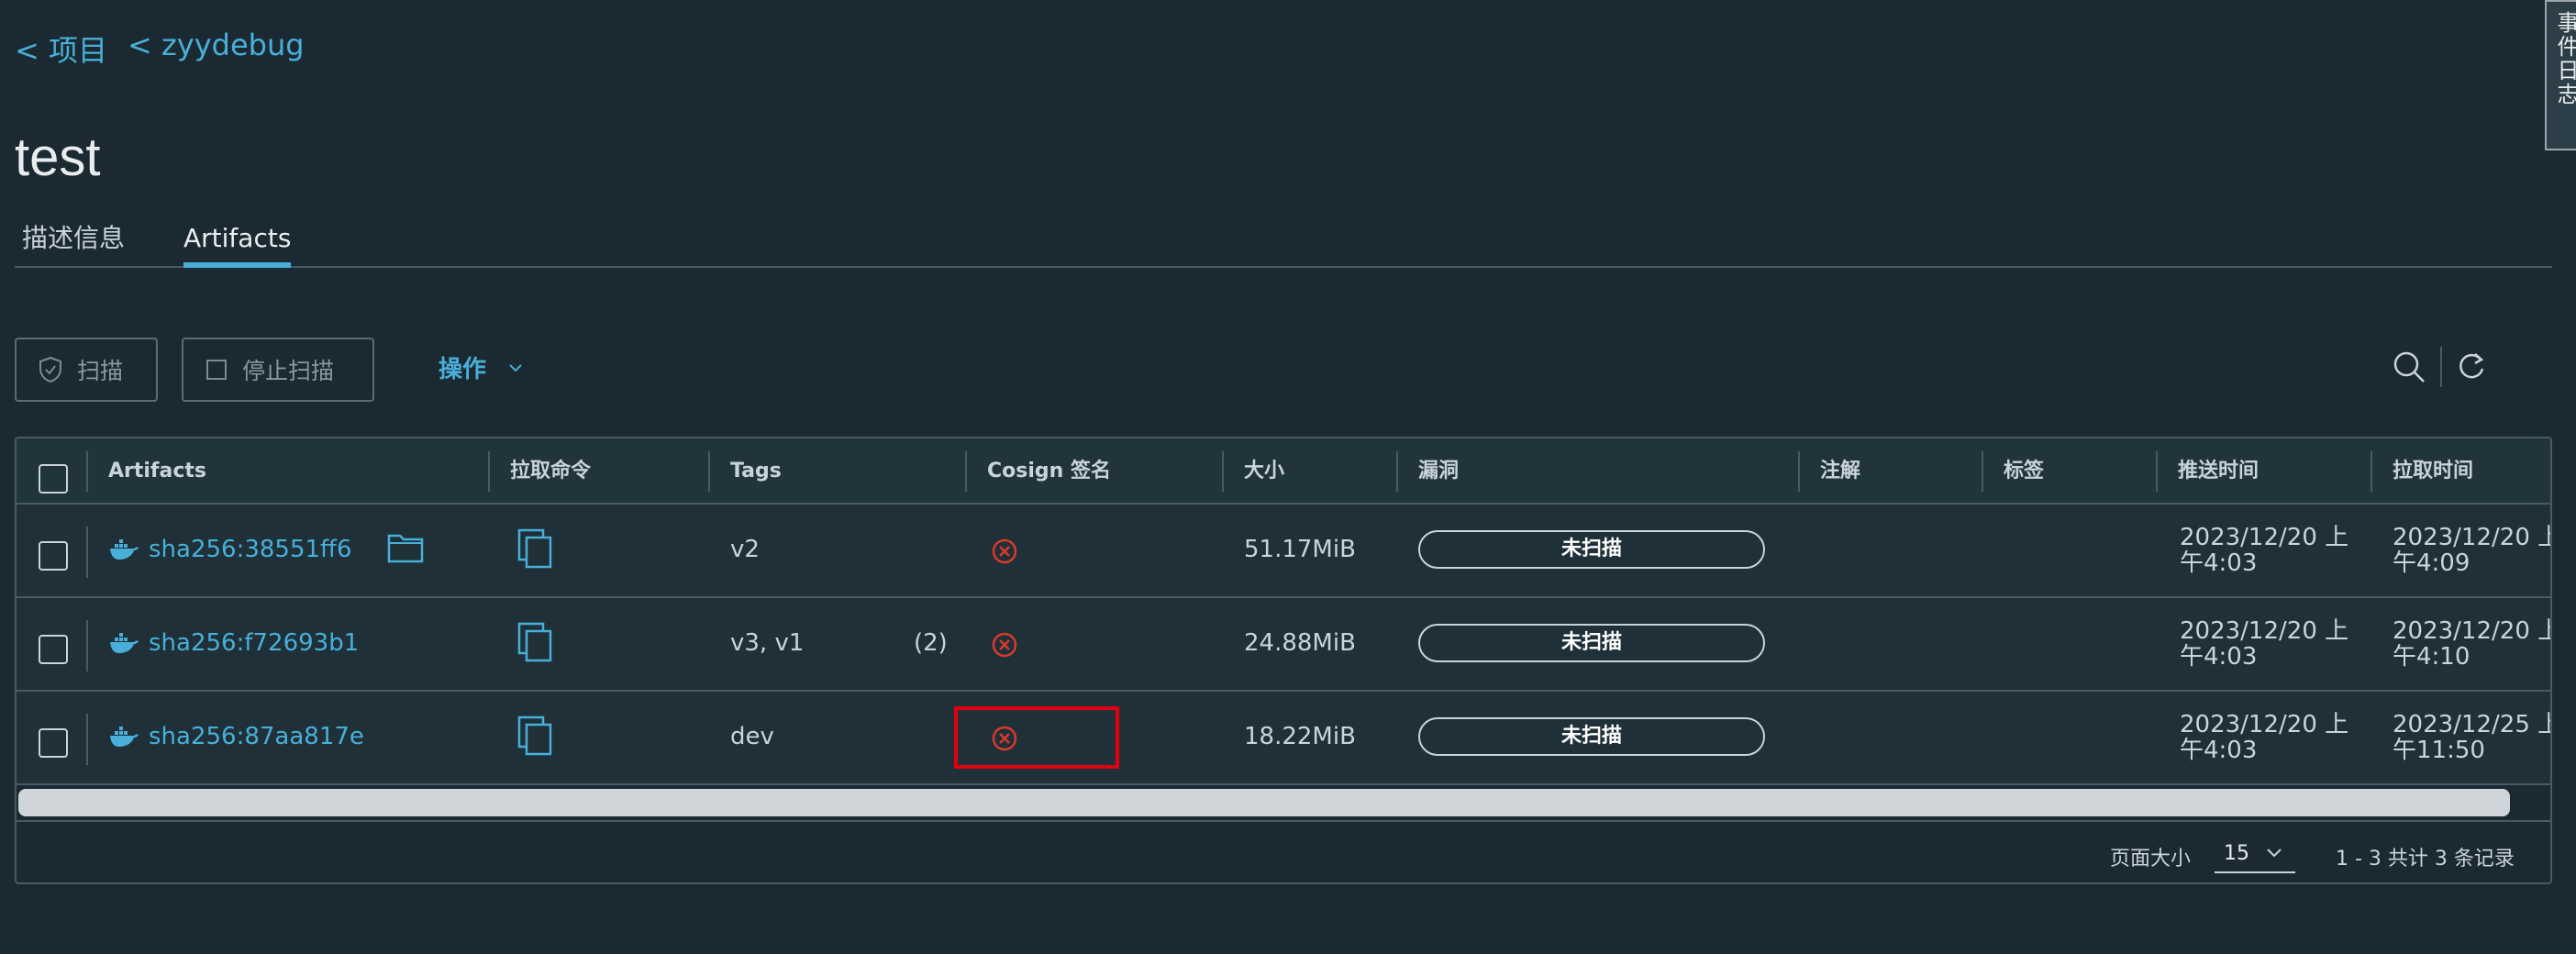 Image resolution: width=2576 pixels, height=954 pixels. Describe the element at coordinates (2425, 859) in the screenshot. I see `pagination-summary: 1 - 3 共计 3 条记录` at that location.